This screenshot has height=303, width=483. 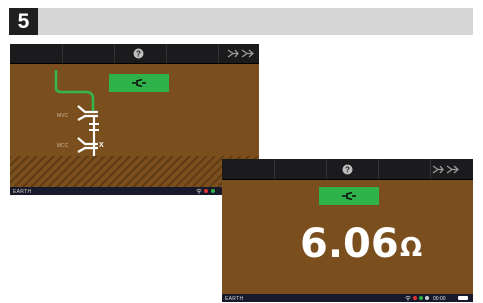 I want to click on status-bar: EARTH 00:00, so click(x=347, y=298).